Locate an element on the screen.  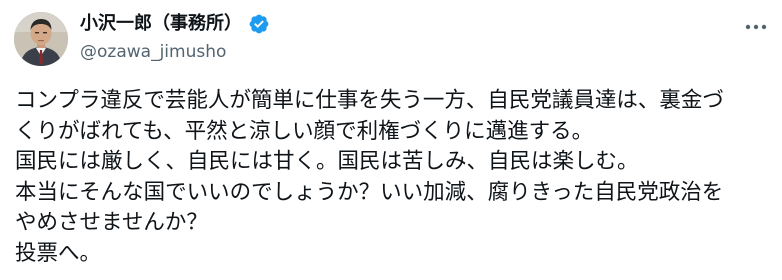
author-name-row: 小沢一郎（事務所） is located at coordinates (175, 24).